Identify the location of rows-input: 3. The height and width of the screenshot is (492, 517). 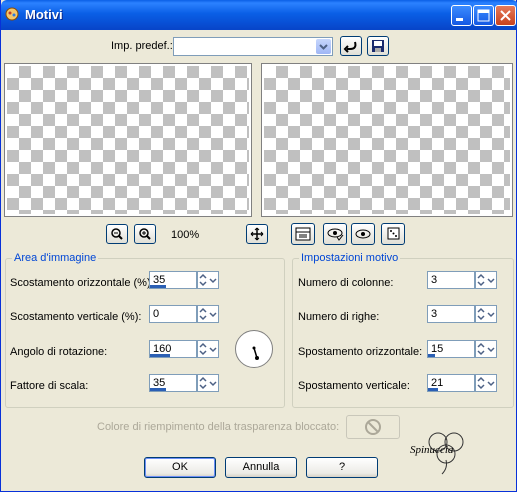
(451, 314).